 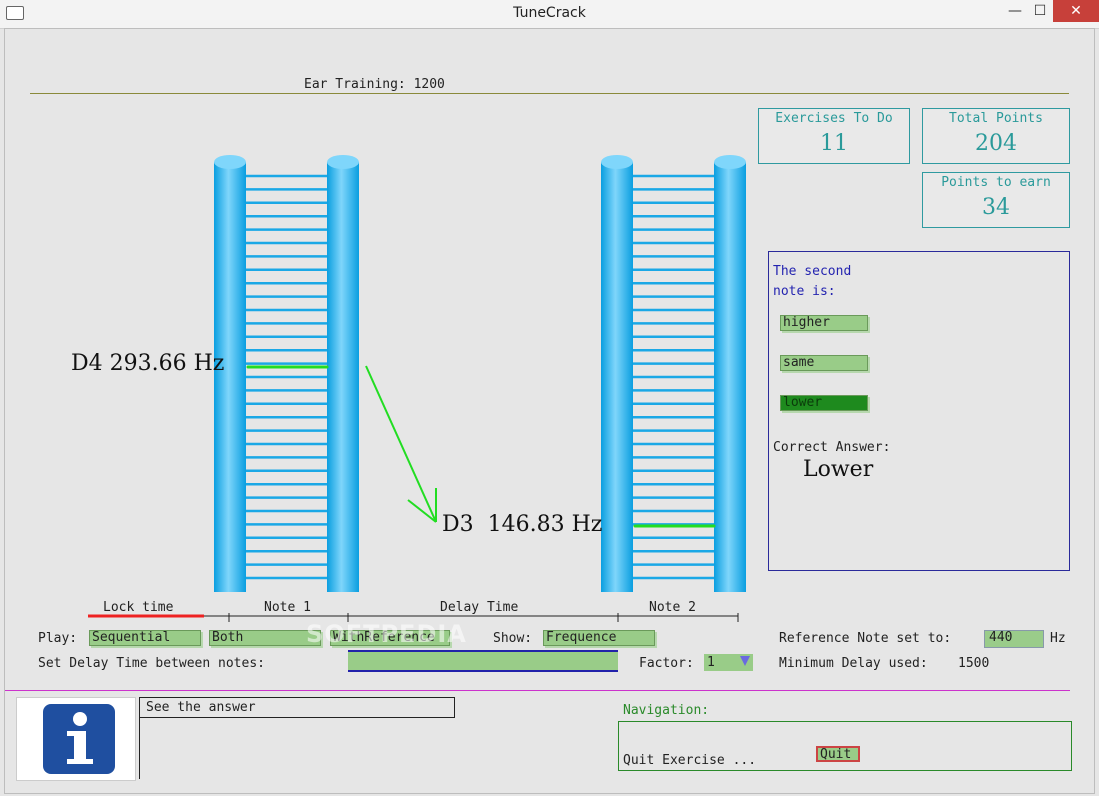 I want to click on navigation-panel: Quit Exercise ... Quit, so click(x=845, y=746).